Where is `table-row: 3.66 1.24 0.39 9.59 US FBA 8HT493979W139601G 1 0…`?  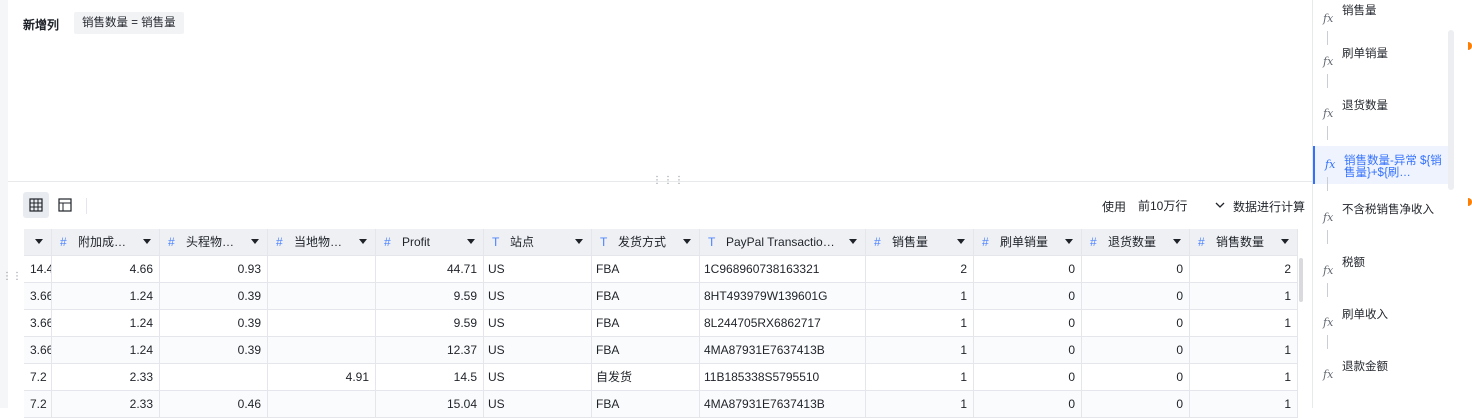 table-row: 3.66 1.24 0.39 9.59 US FBA 8HT493979W139601G 1 0… is located at coordinates (661, 296).